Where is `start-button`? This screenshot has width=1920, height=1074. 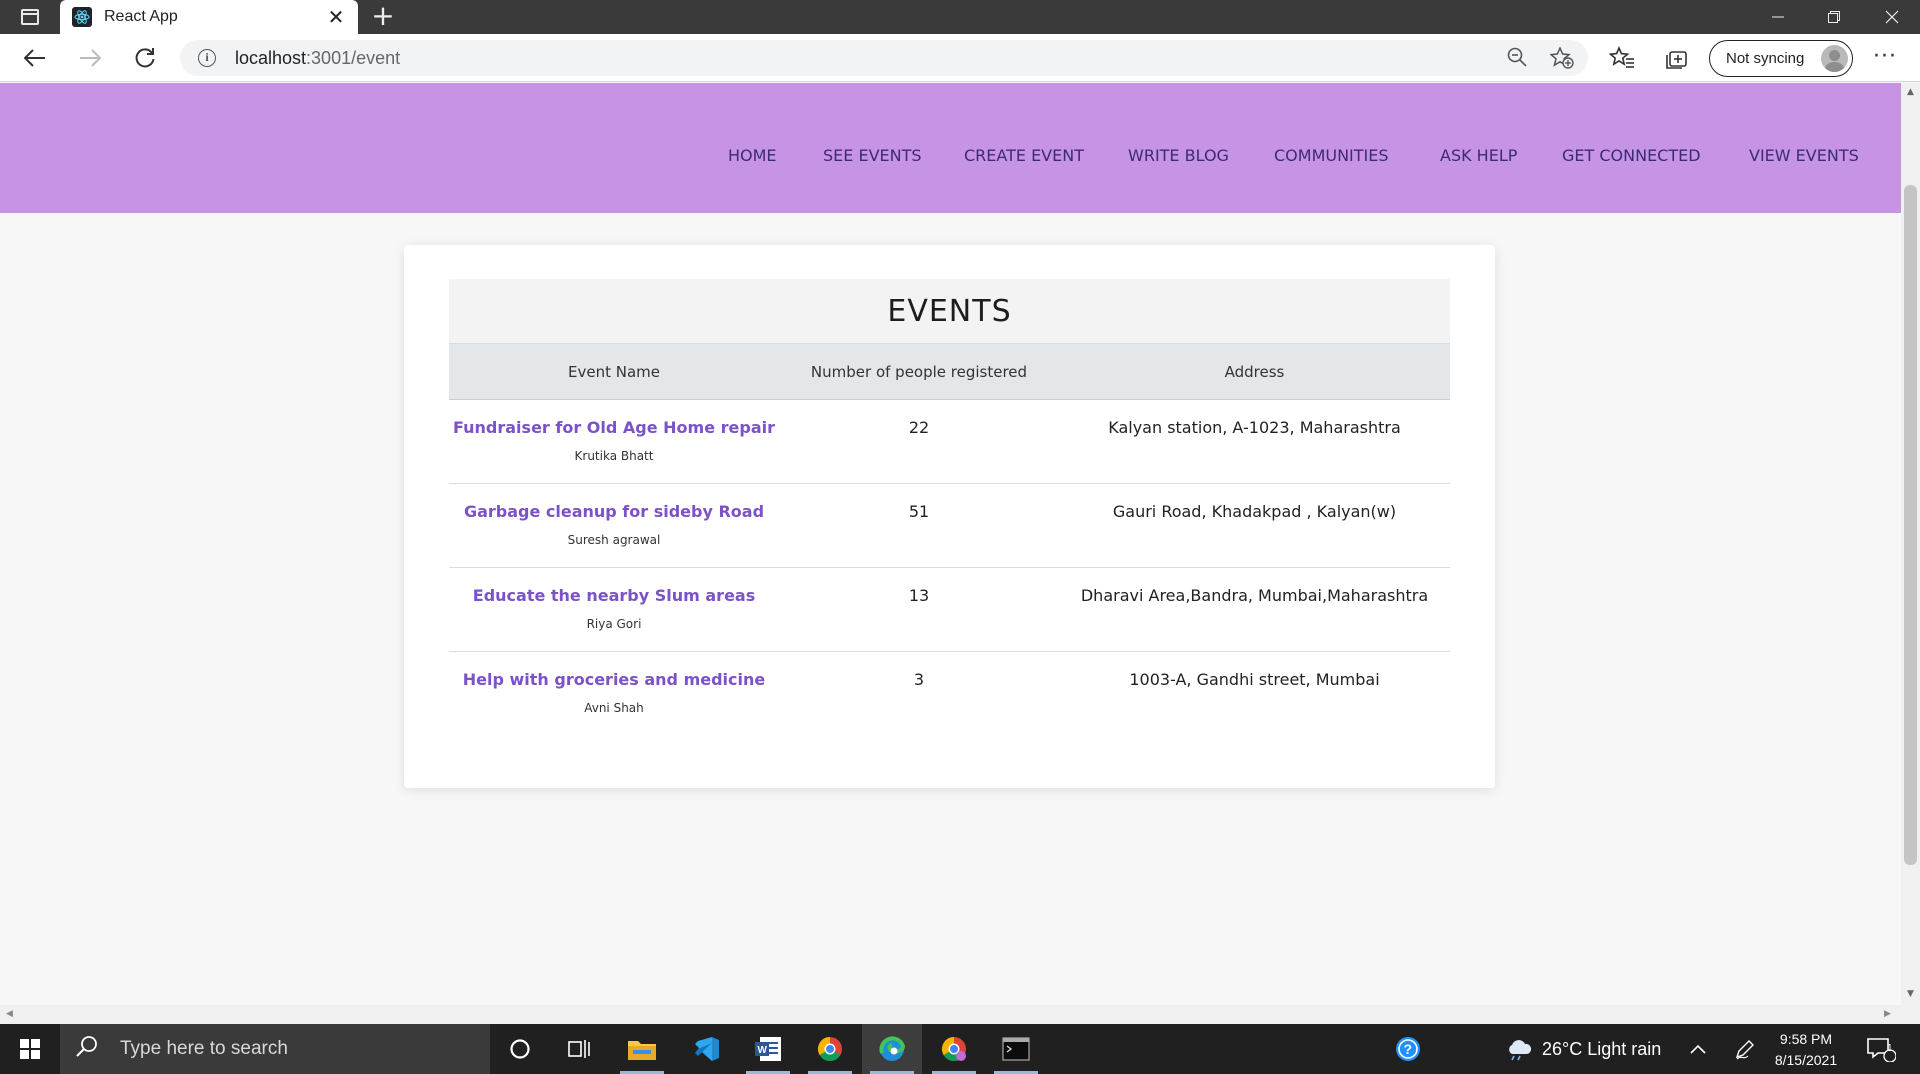
start-button is located at coordinates (30, 1049).